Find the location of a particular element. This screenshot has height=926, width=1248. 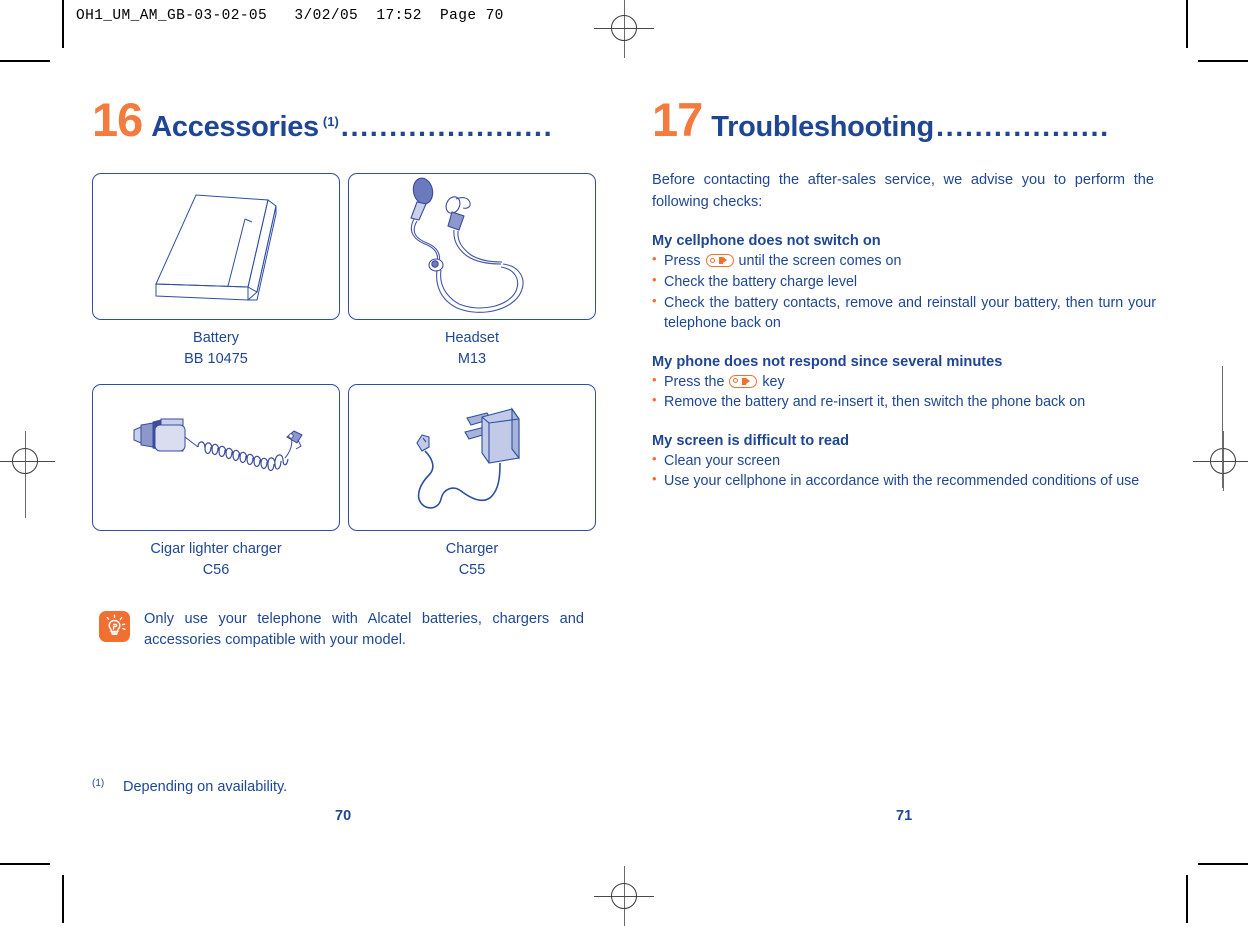

chapter-footnote-marker: (1) is located at coordinates (330, 121).